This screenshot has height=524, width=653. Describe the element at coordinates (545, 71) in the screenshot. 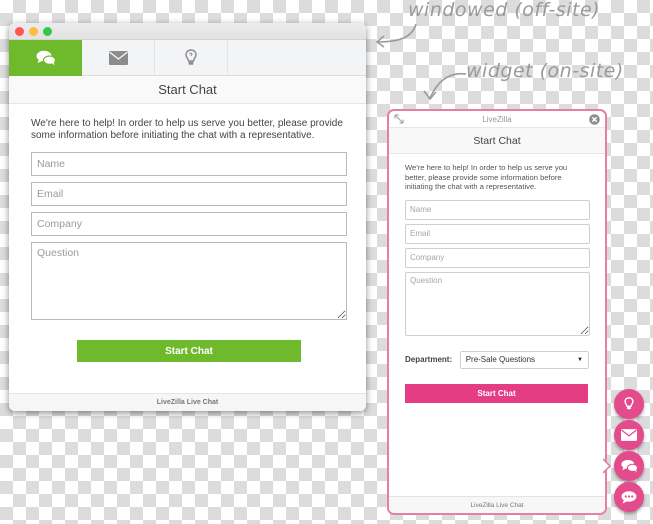

I see `annotation-widget: widget (on-site)` at that location.